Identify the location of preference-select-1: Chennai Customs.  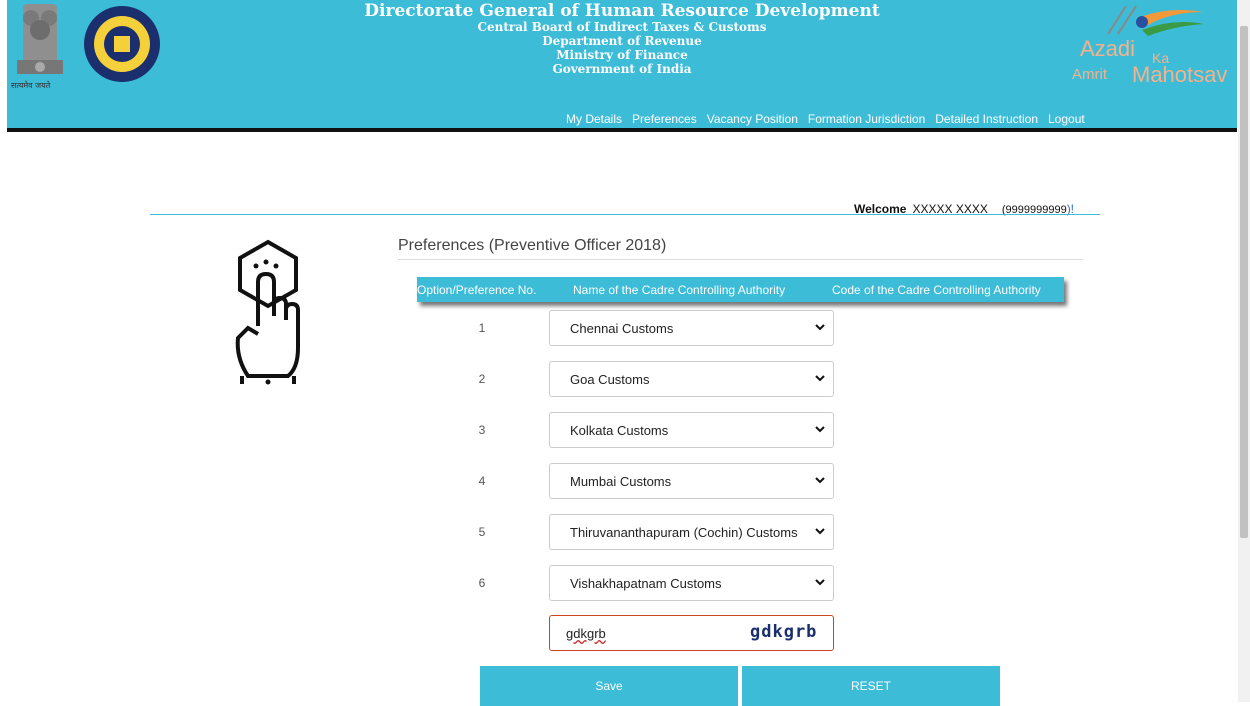
(691, 328).